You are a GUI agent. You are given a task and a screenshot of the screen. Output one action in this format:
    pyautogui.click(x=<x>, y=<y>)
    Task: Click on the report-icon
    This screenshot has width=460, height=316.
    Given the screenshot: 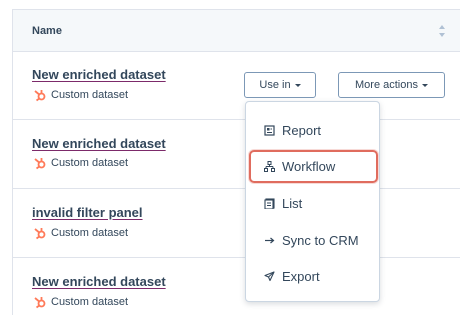 What is the action you would take?
    pyautogui.click(x=269, y=130)
    